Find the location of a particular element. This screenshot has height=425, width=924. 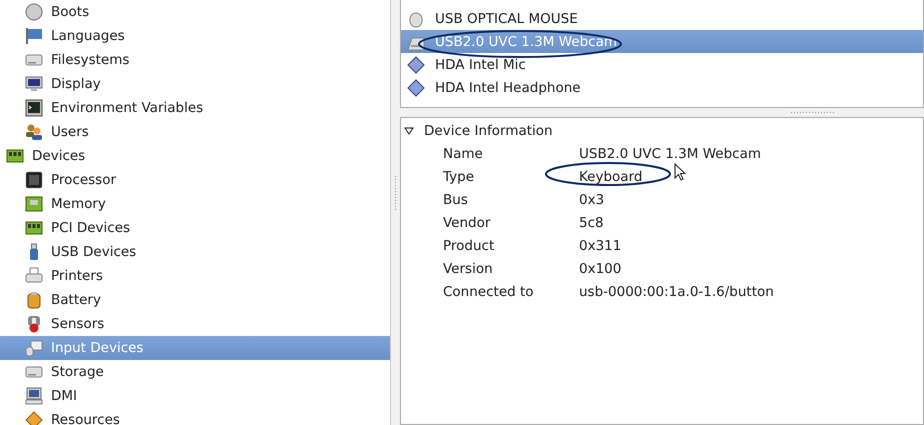

device-list-item: USB OPTICAL MOUSE is located at coordinates (662, 18).